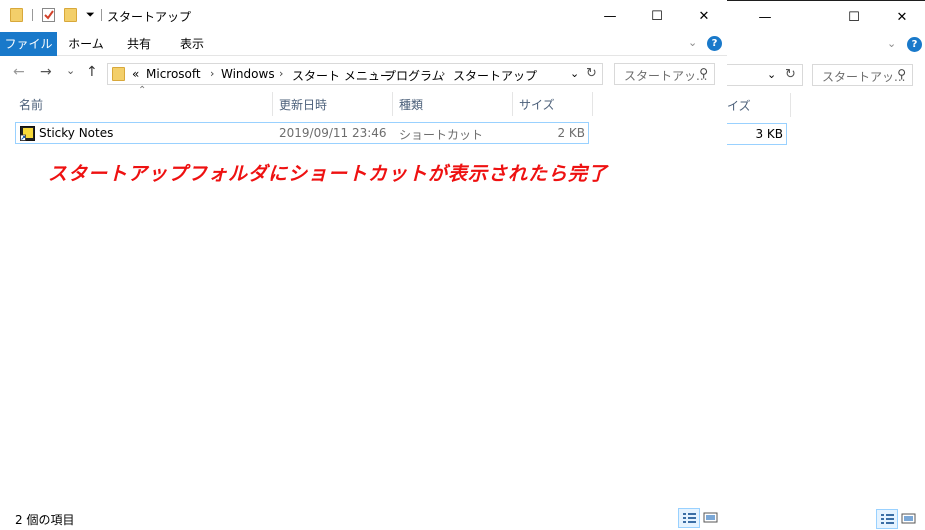 The height and width of the screenshot is (530, 925). What do you see at coordinates (914, 44) in the screenshot?
I see `back-help-icon: ?` at bounding box center [914, 44].